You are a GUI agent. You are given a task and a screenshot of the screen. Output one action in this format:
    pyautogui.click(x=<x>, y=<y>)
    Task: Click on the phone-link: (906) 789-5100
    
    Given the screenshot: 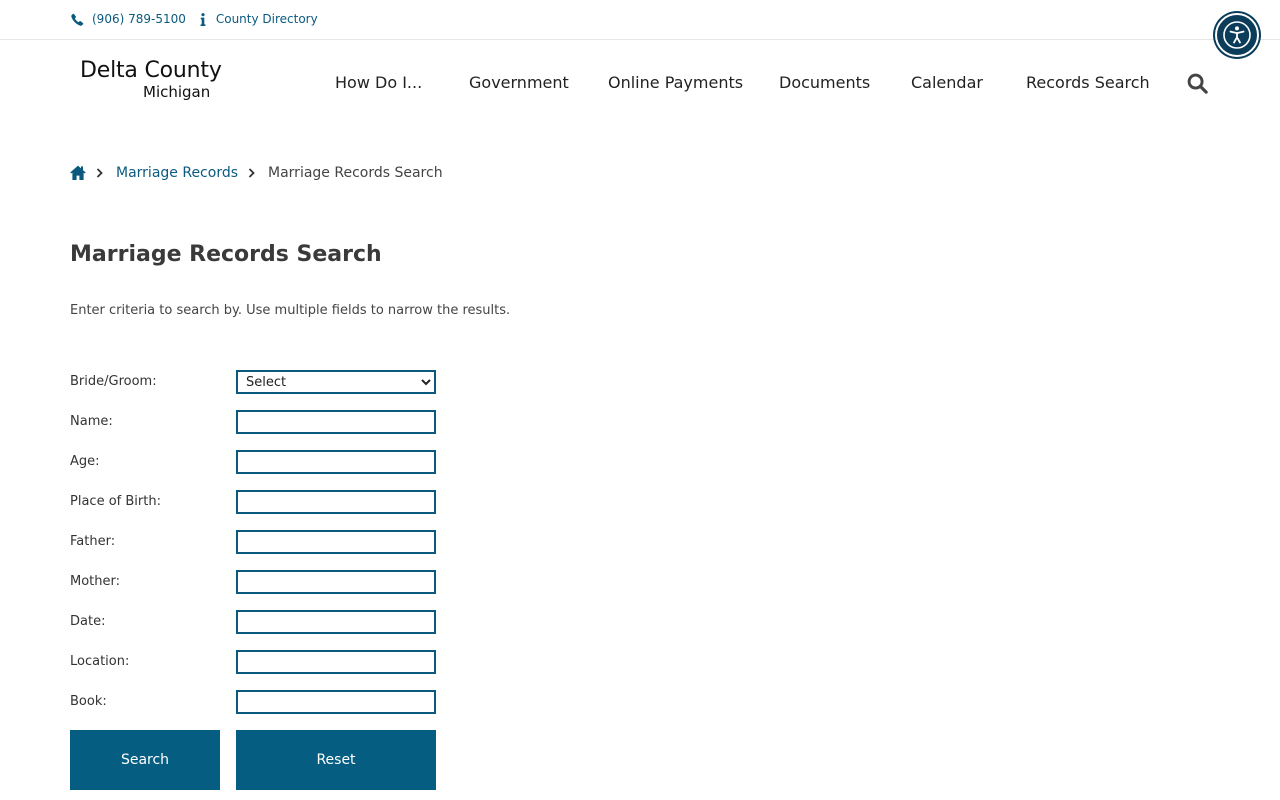 What is the action you would take?
    pyautogui.click(x=139, y=19)
    